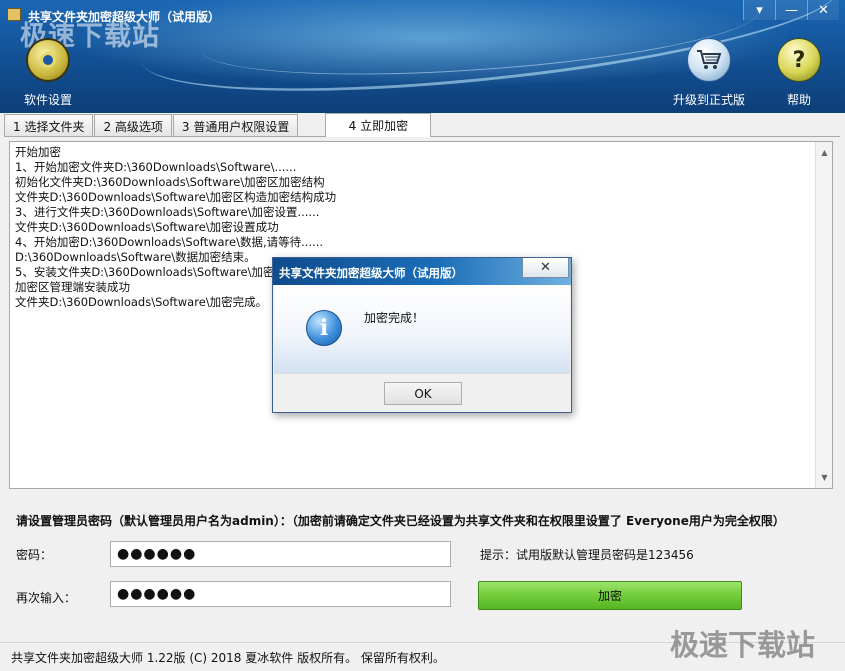  What do you see at coordinates (798, 100) in the screenshot?
I see `help-label: 帮助` at bounding box center [798, 100].